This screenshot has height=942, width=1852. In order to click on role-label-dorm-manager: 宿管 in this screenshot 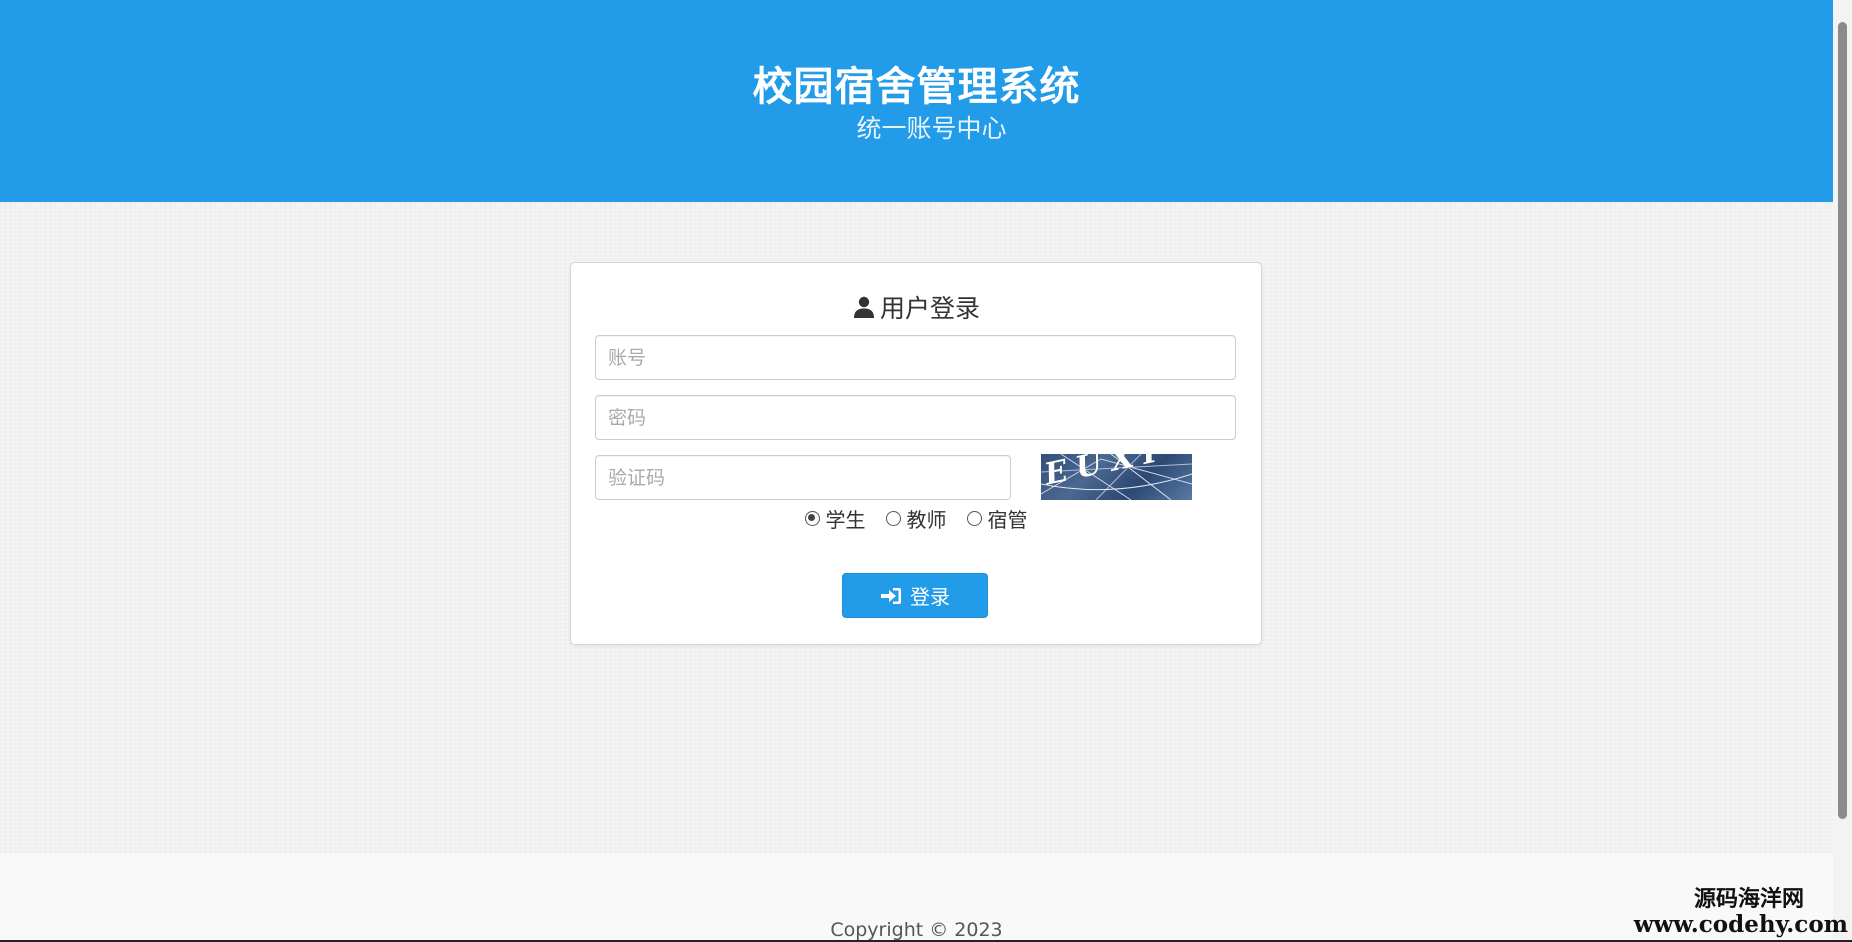, I will do `click(1007, 519)`.